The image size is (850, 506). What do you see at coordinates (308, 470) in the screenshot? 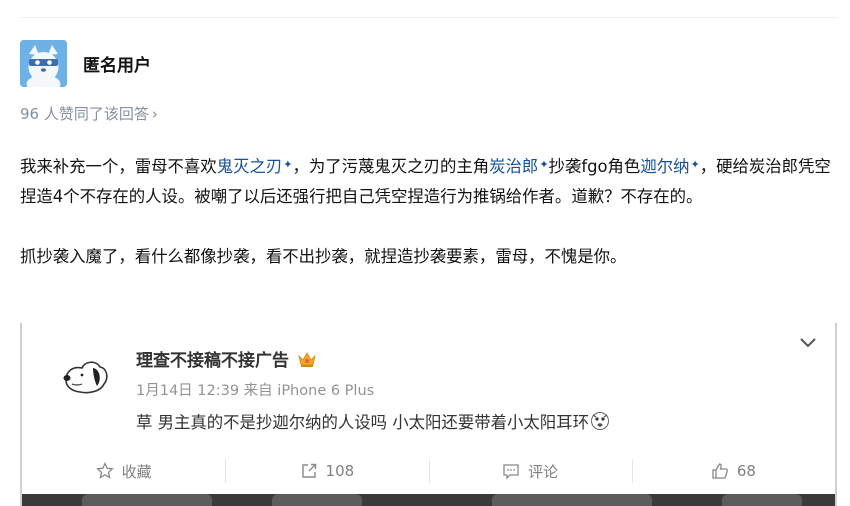
I see `share-icon` at bounding box center [308, 470].